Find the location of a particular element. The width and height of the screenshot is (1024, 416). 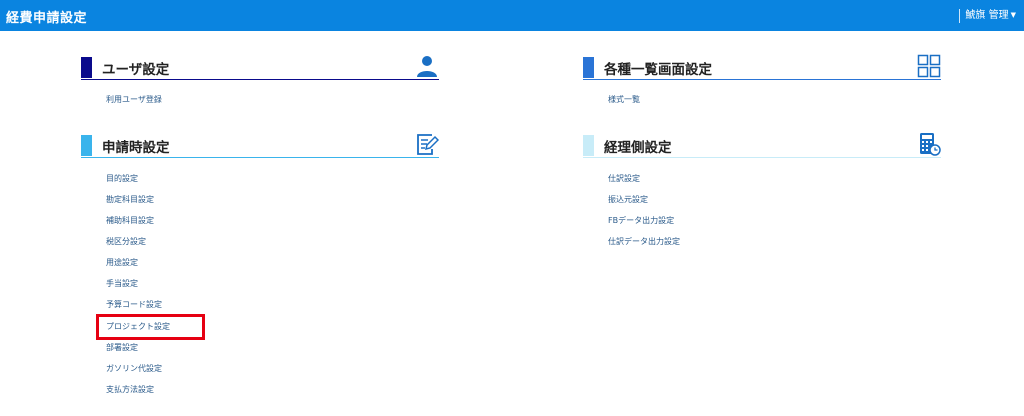

section-header: 各種一覧画面設定 is located at coordinates (762, 67).